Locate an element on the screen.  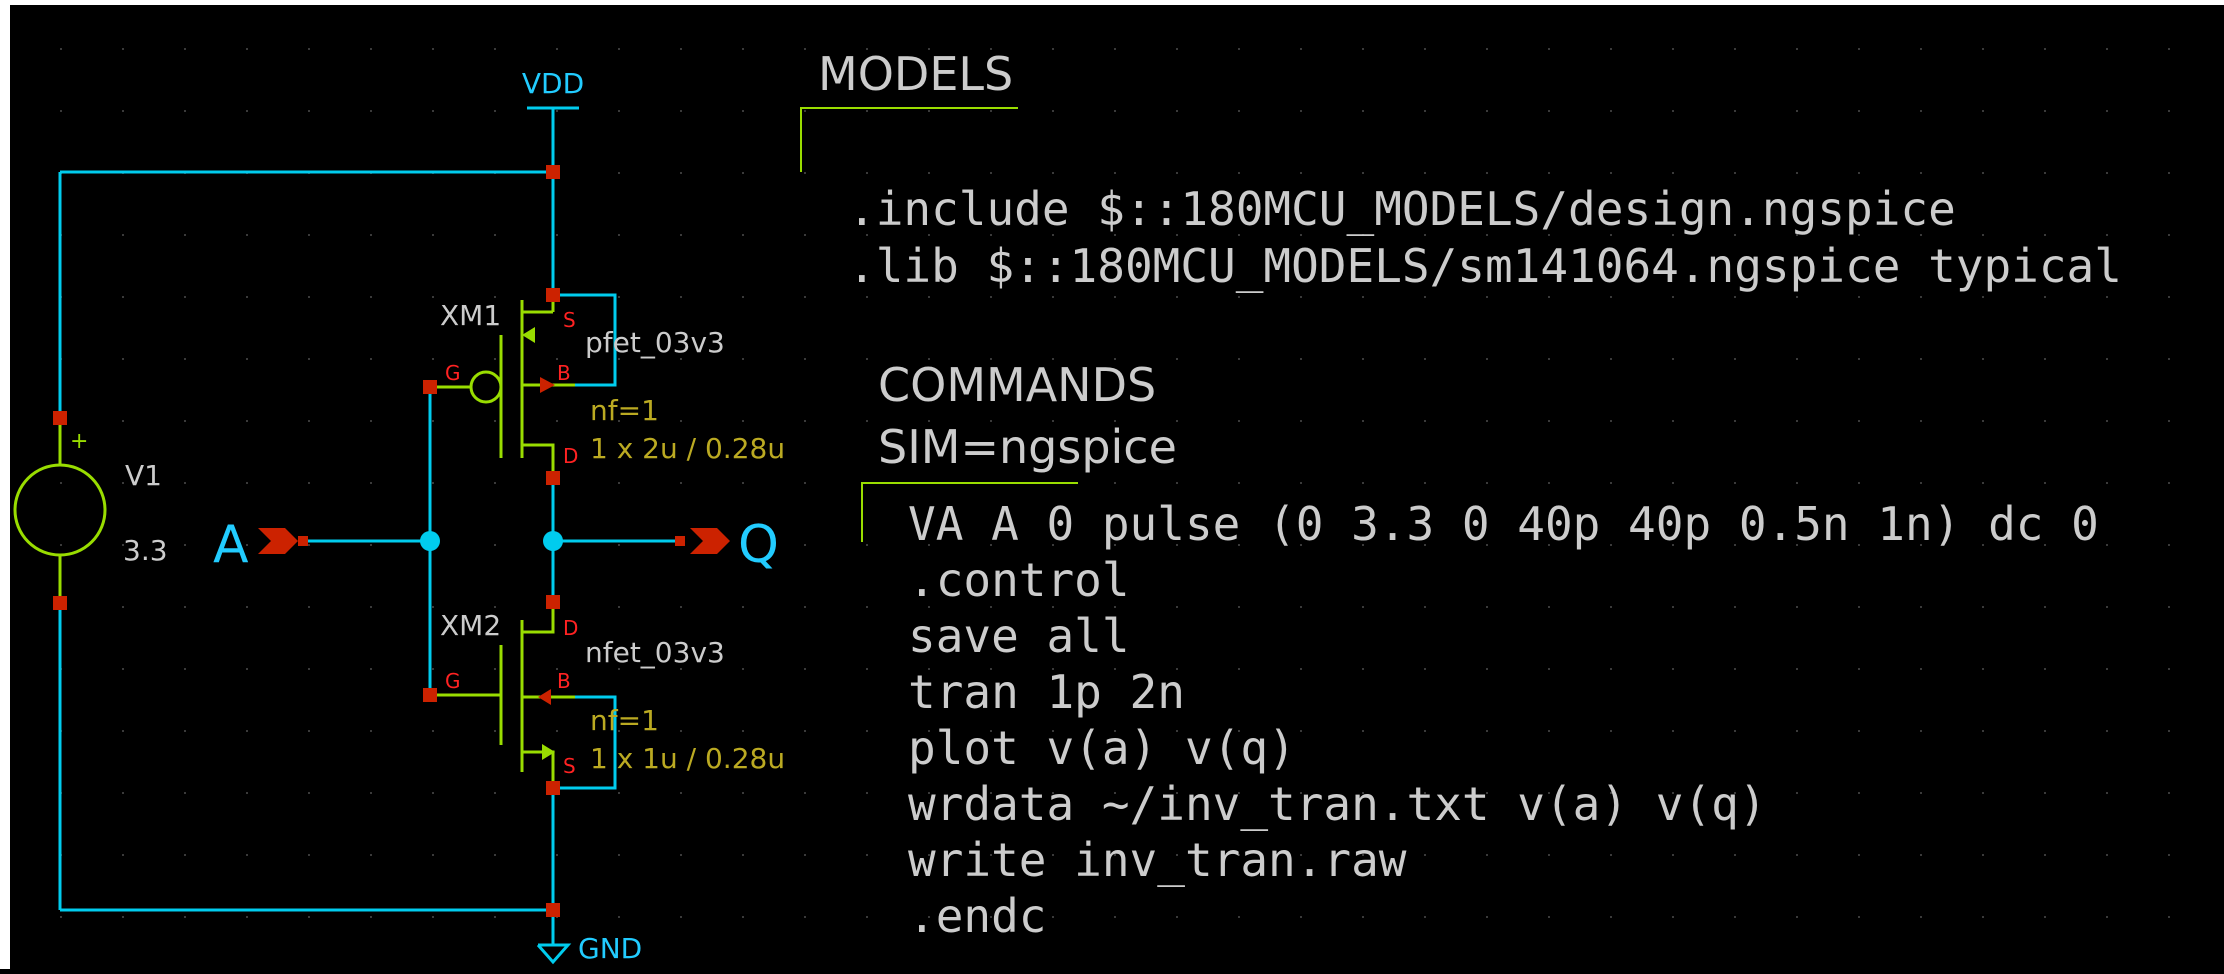
nmos-model: nfet_03v3 is located at coordinates (655, 652).